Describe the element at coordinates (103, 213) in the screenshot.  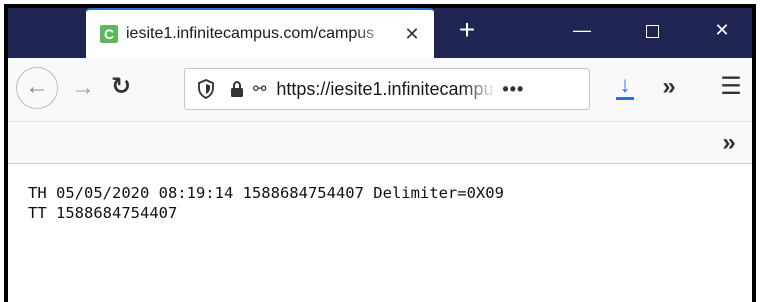
I see `text-line: TT 1588684754407` at that location.